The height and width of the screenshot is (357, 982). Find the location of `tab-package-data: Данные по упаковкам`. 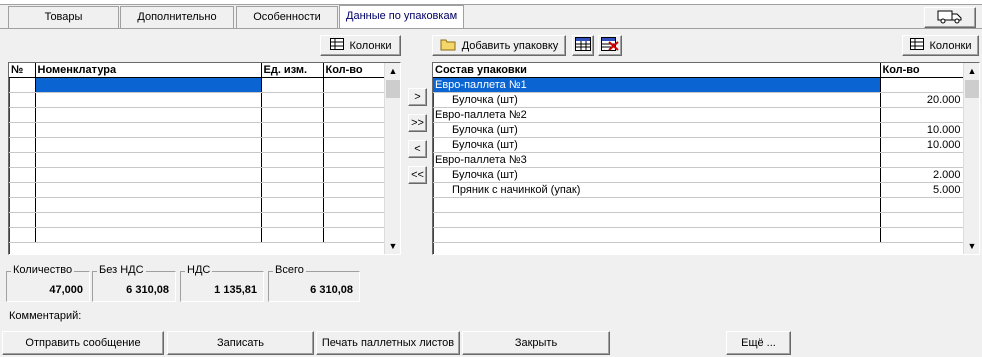

tab-package-data: Данные по упаковкам is located at coordinates (401, 17).